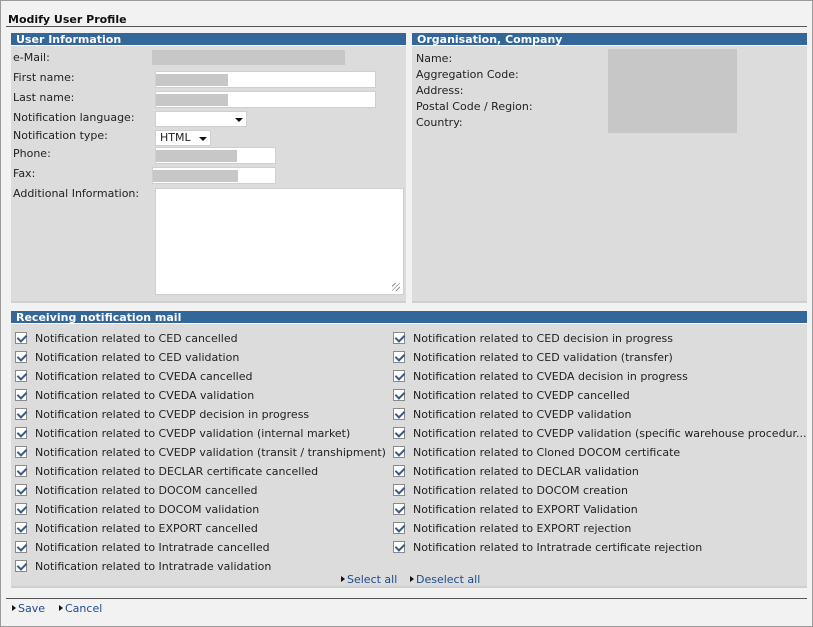  I want to click on last-name-input, so click(265, 99).